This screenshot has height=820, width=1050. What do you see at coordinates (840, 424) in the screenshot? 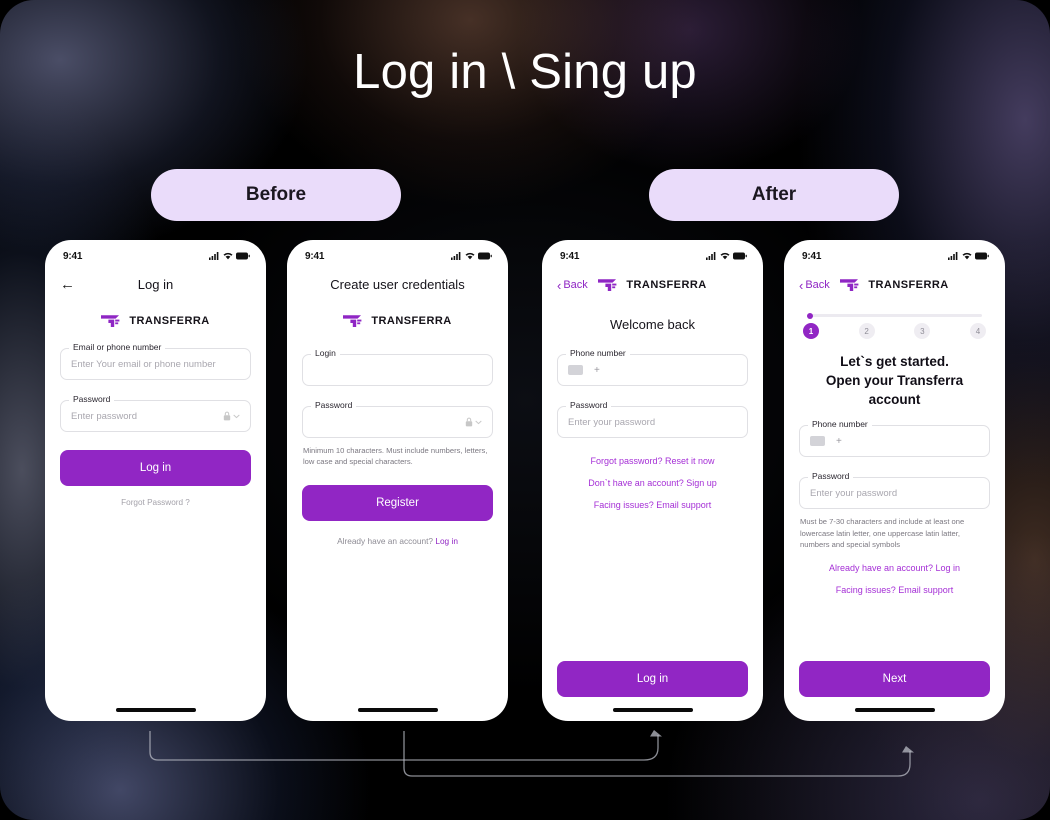
I see `field-label: Phone number` at bounding box center [840, 424].